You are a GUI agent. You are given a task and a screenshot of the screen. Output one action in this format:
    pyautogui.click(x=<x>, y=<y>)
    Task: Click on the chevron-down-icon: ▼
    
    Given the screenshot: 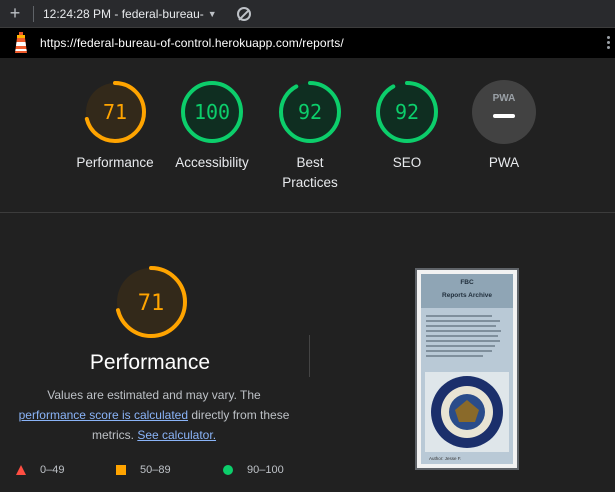 What is the action you would take?
    pyautogui.click(x=212, y=13)
    